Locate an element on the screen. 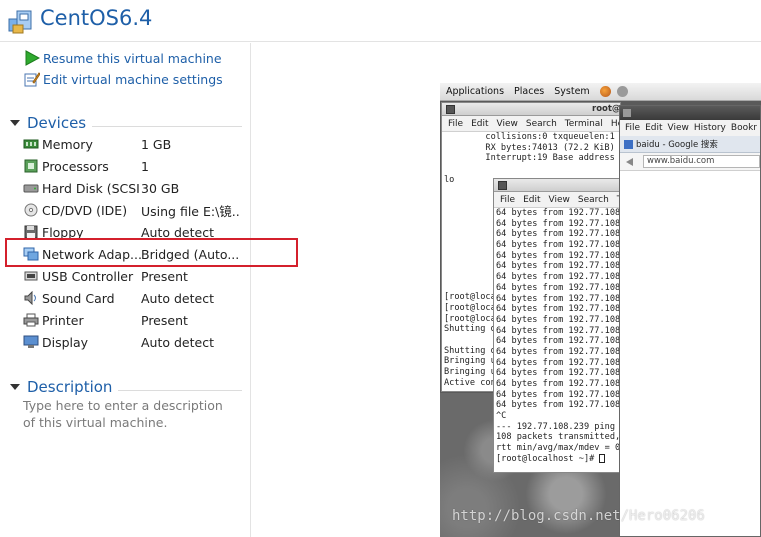  play-icon is located at coordinates (32, 58).